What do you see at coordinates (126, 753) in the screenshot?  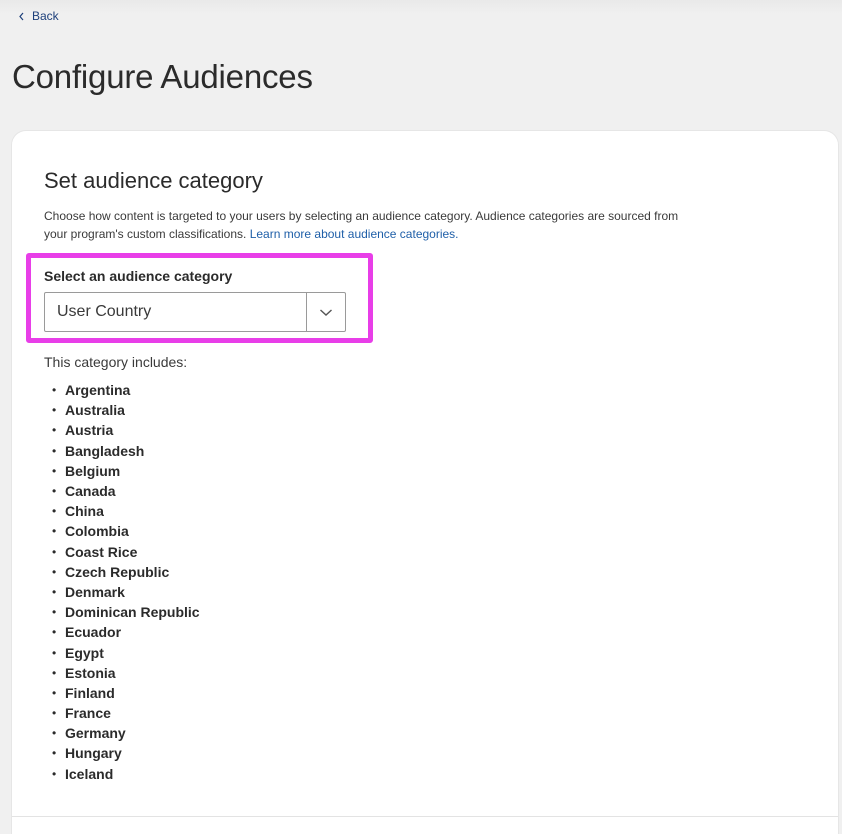 I see `list-item: • Hungary` at bounding box center [126, 753].